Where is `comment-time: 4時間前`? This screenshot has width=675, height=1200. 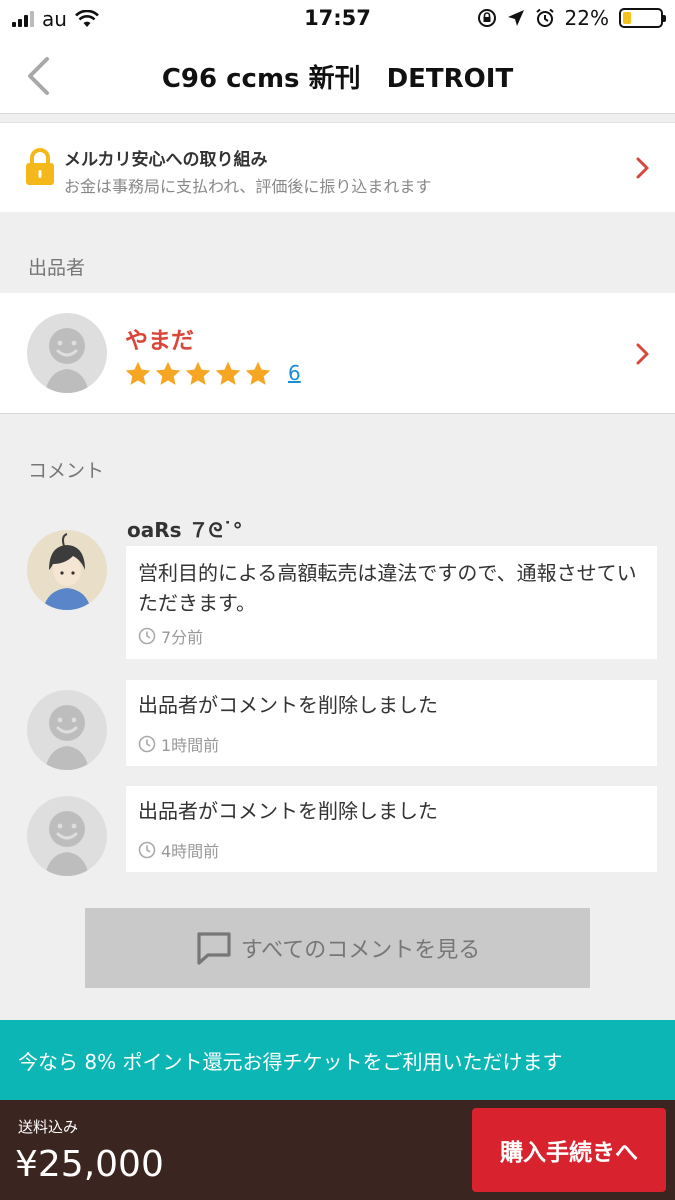 comment-time: 4時間前 is located at coordinates (178, 850).